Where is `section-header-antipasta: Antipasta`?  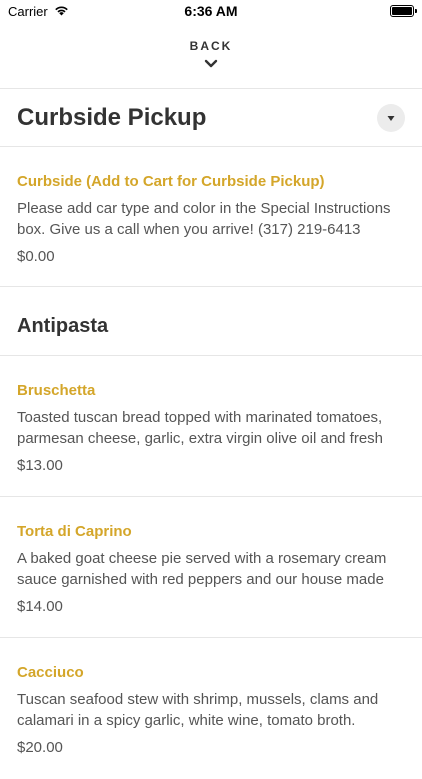
section-header-antipasta: Antipasta is located at coordinates (211, 321).